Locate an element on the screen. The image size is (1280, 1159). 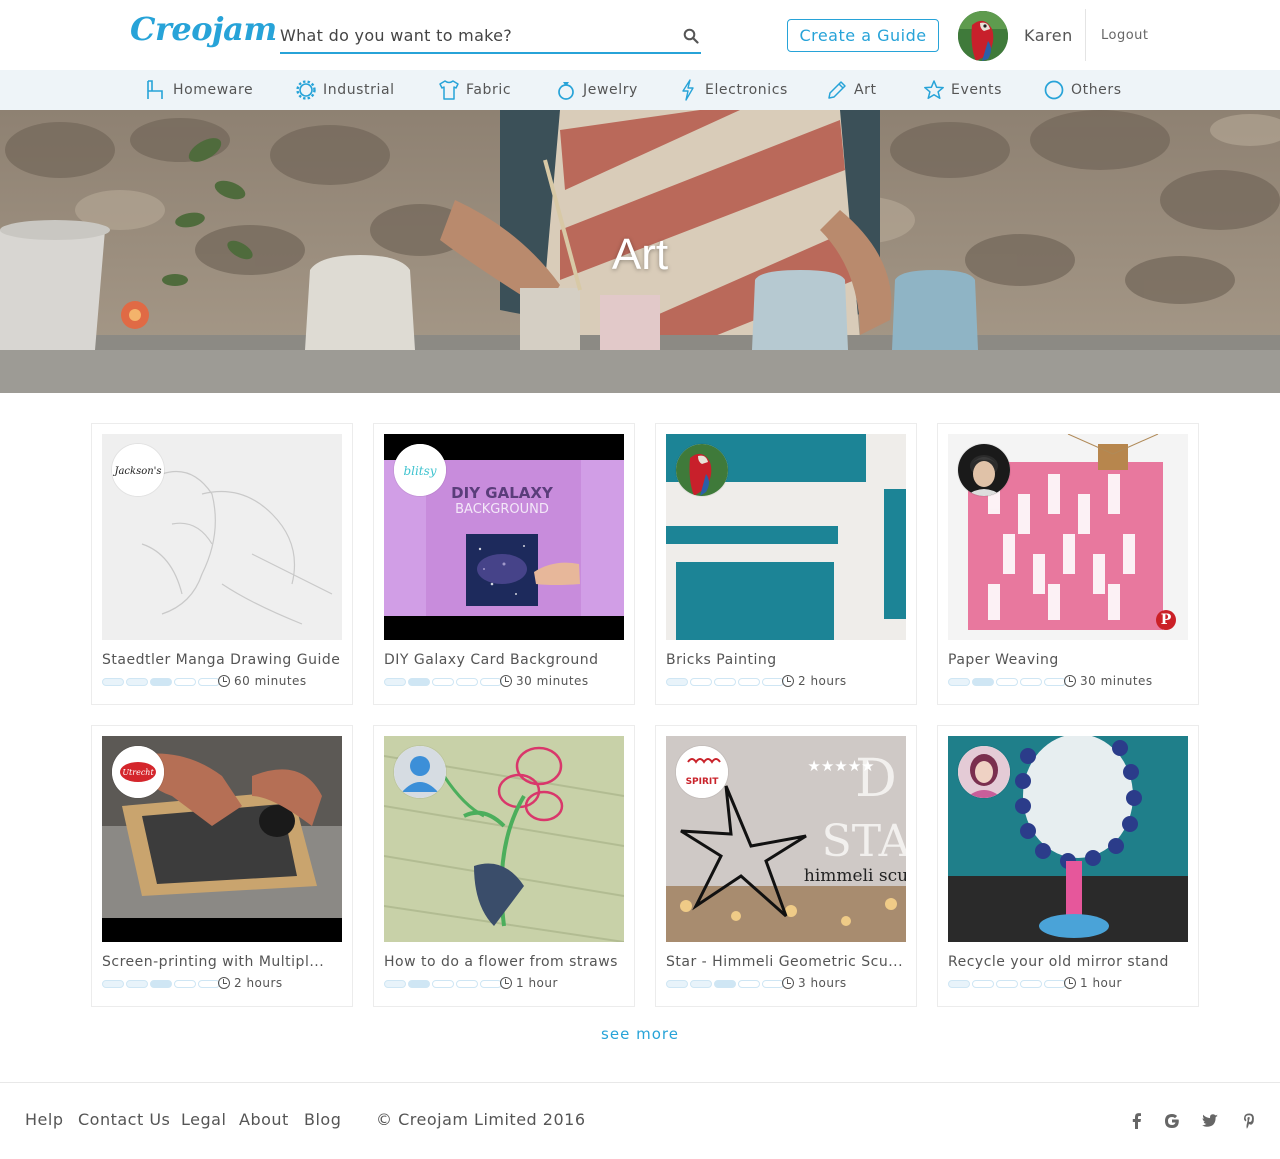
guide-title: Bricks Painting is located at coordinates (786, 660).